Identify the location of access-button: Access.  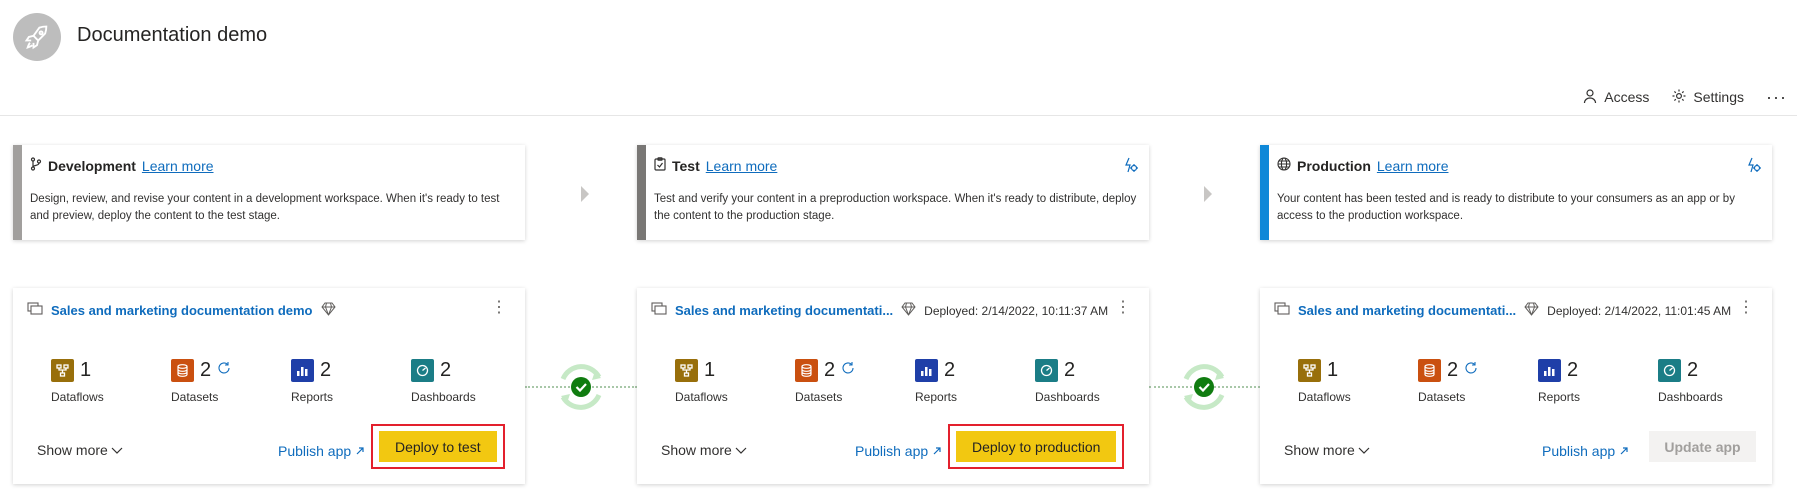
(1615, 97).